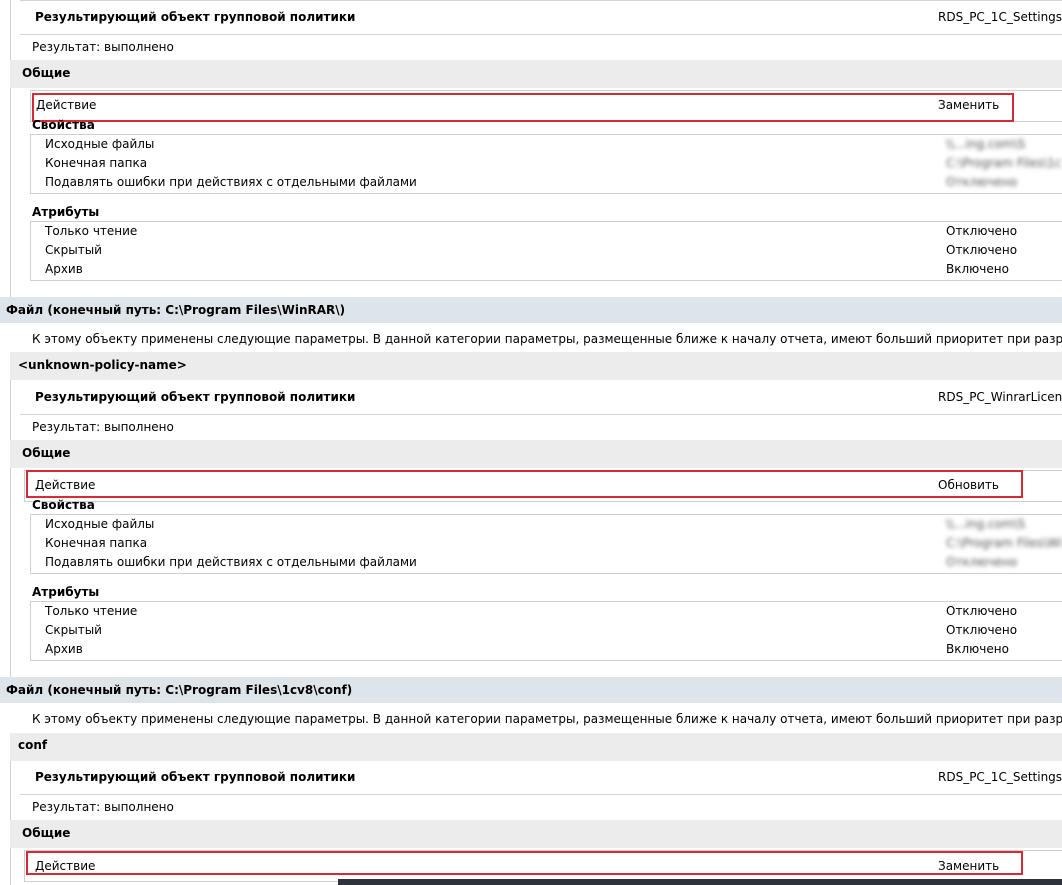  I want to click on gpo-name: RDS_PC_WinrarLicens, so click(1000, 397).